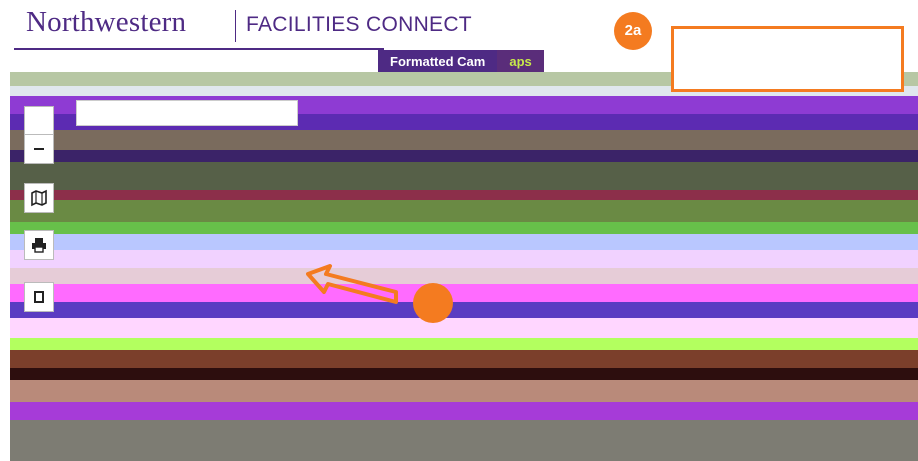 This screenshot has height=461, width=918. I want to click on printer-icon, so click(39, 245).